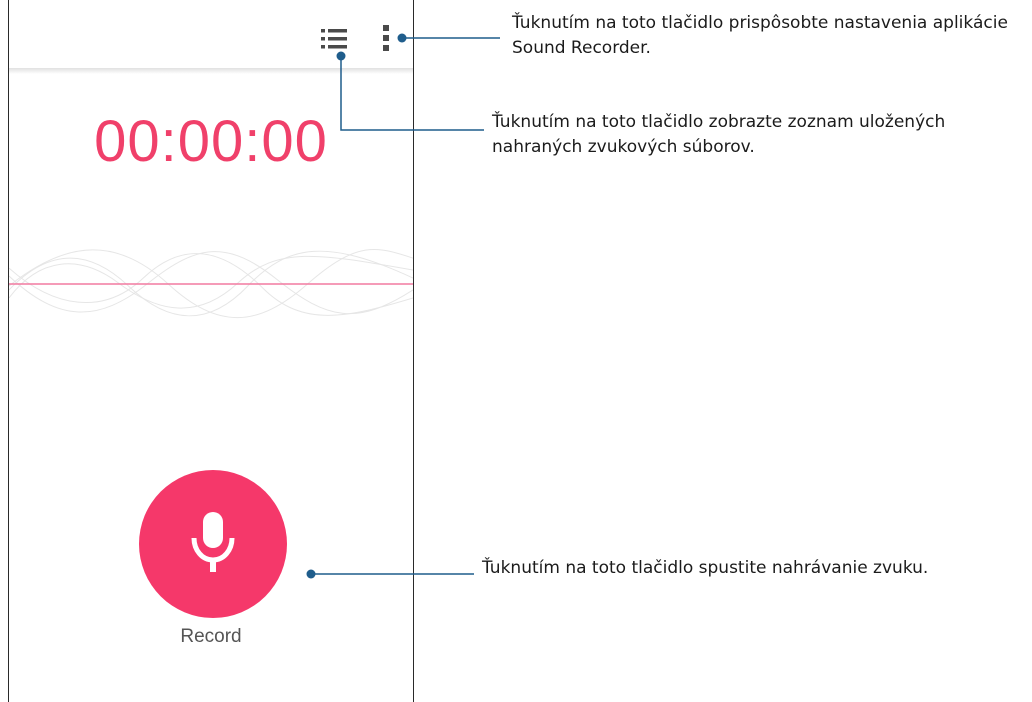  Describe the element at coordinates (402, 38) in the screenshot. I see `leader-dot-settings` at that location.